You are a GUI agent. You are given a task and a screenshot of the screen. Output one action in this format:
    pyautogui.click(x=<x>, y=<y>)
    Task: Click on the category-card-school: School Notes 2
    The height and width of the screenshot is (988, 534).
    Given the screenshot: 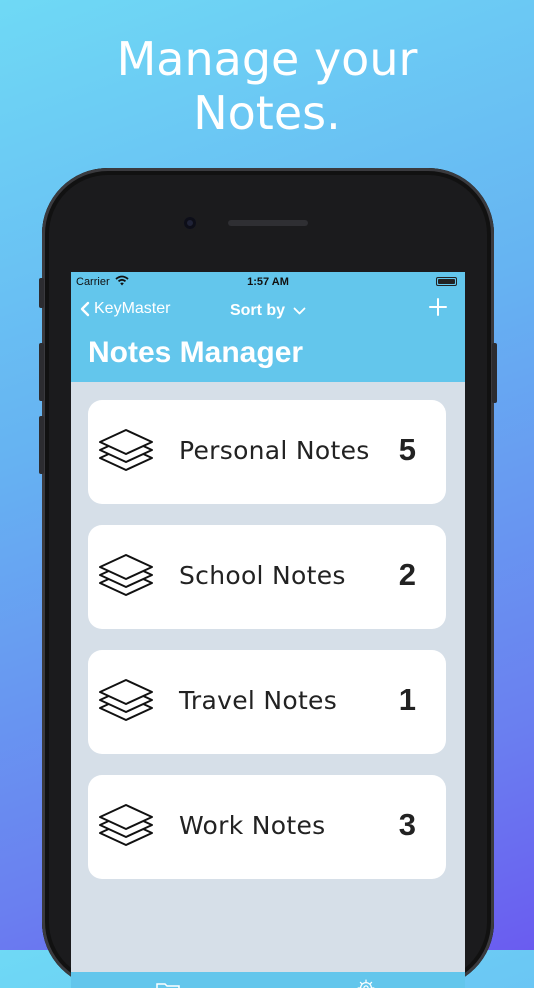 What is the action you would take?
    pyautogui.click(x=267, y=577)
    